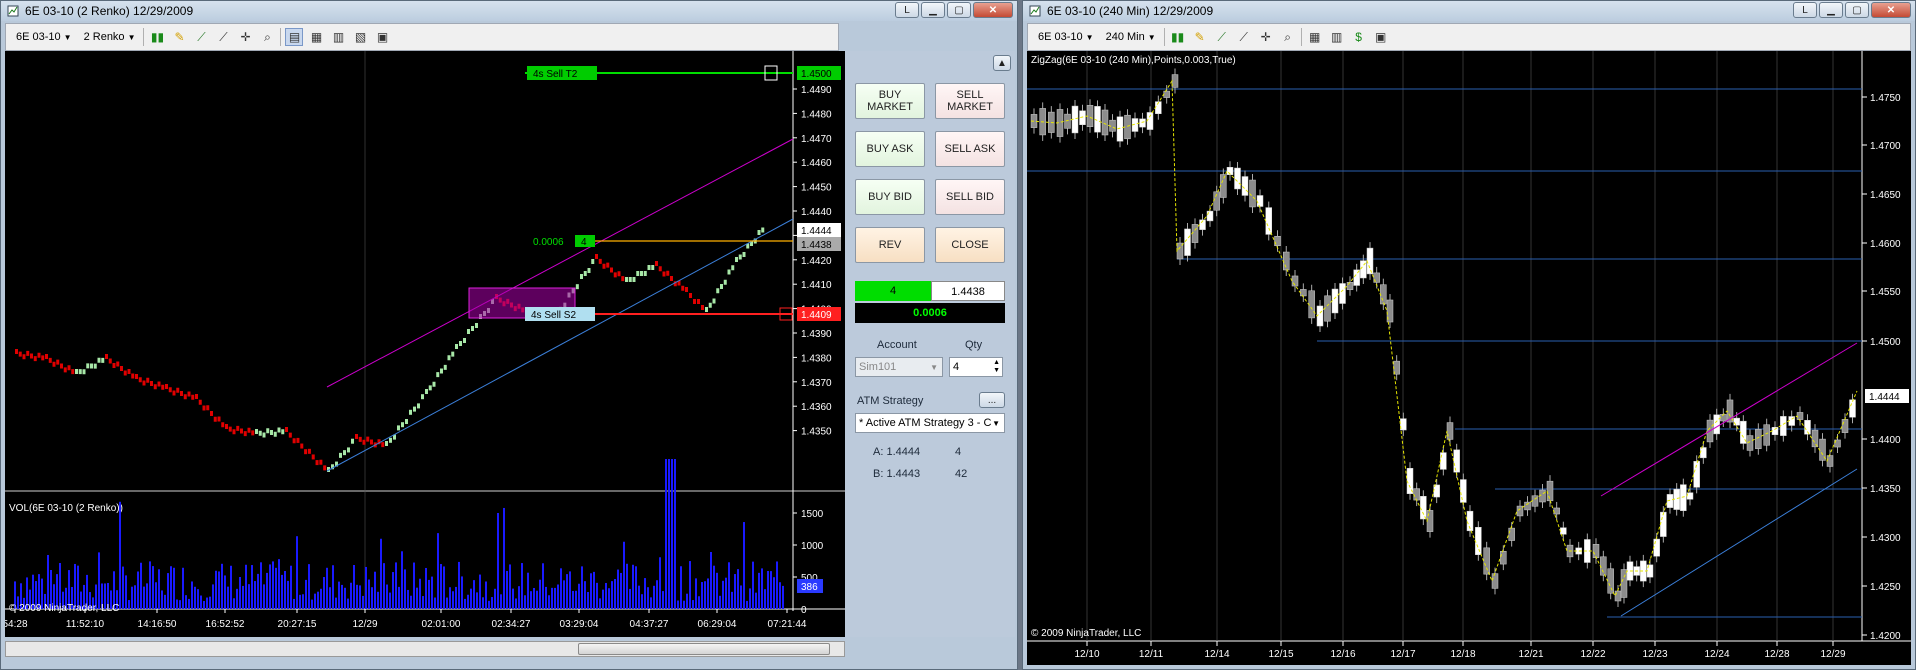 This screenshot has width=1916, height=670. What do you see at coordinates (425, 649) in the screenshot?
I see `chart-scrollbar` at bounding box center [425, 649].